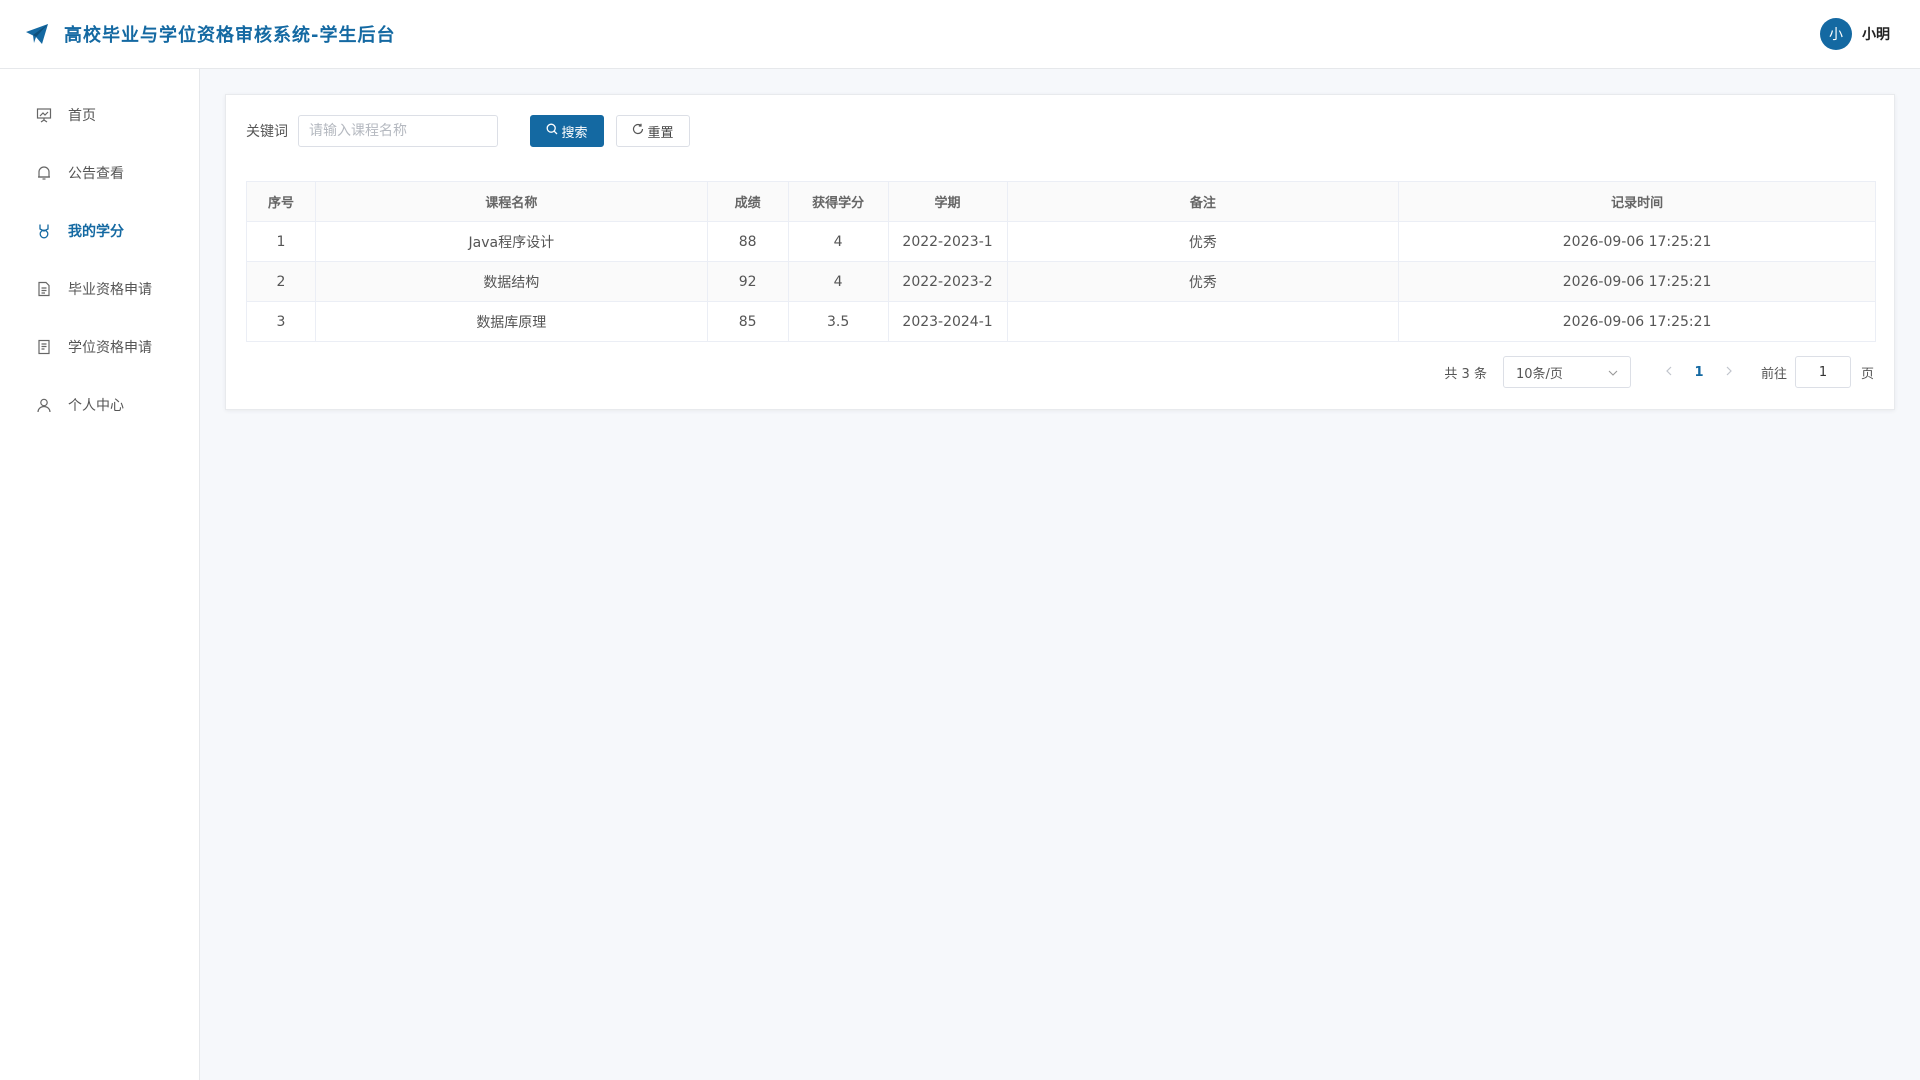  What do you see at coordinates (1822, 372) in the screenshot?
I see `goto-page-input` at bounding box center [1822, 372].